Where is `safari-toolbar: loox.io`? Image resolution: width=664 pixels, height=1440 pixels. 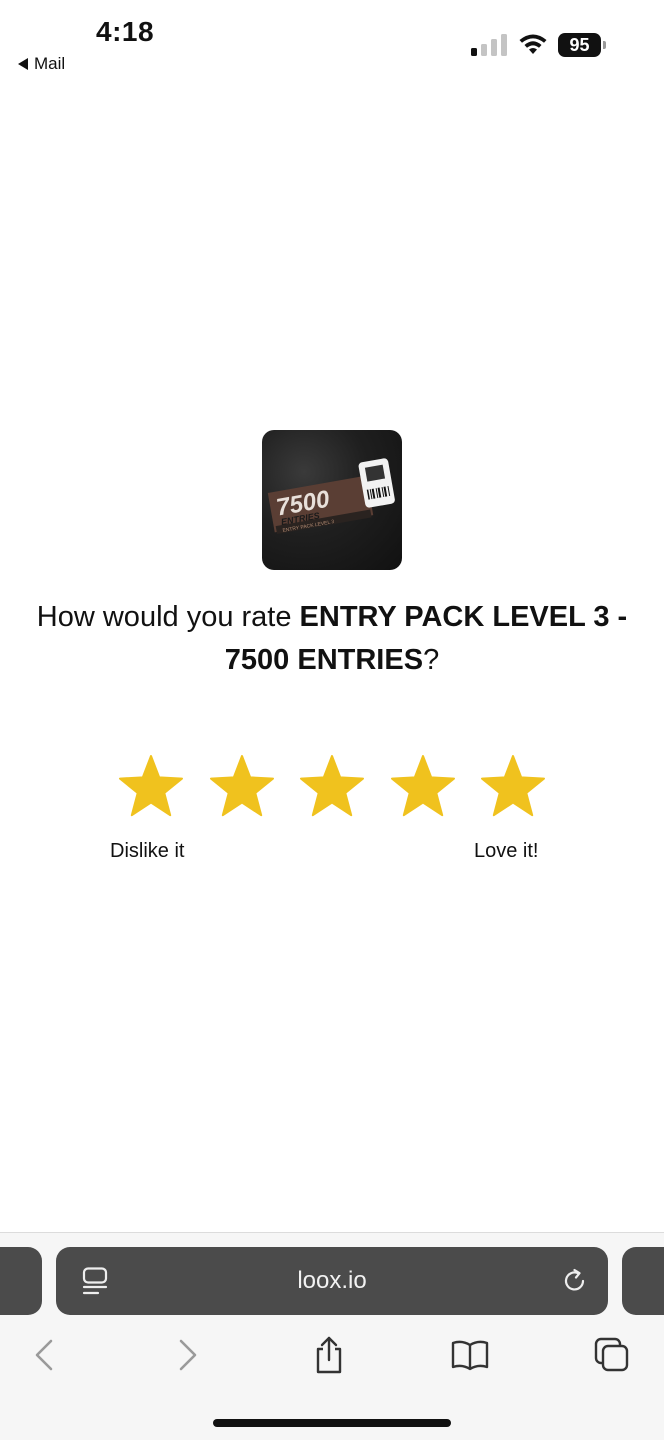
safari-toolbar: loox.io is located at coordinates (332, 1336).